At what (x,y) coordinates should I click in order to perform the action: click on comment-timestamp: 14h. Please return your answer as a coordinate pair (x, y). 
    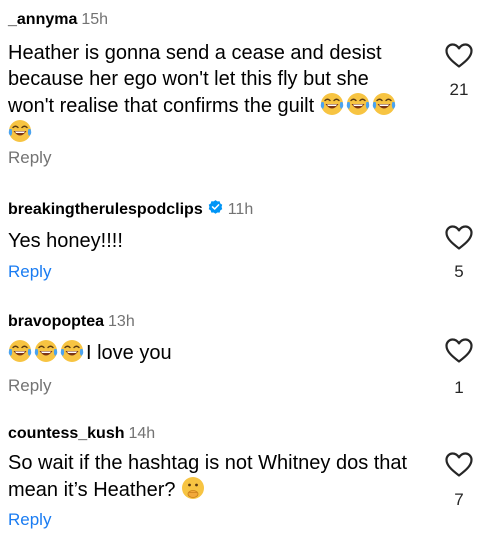
    Looking at the image, I should click on (142, 433).